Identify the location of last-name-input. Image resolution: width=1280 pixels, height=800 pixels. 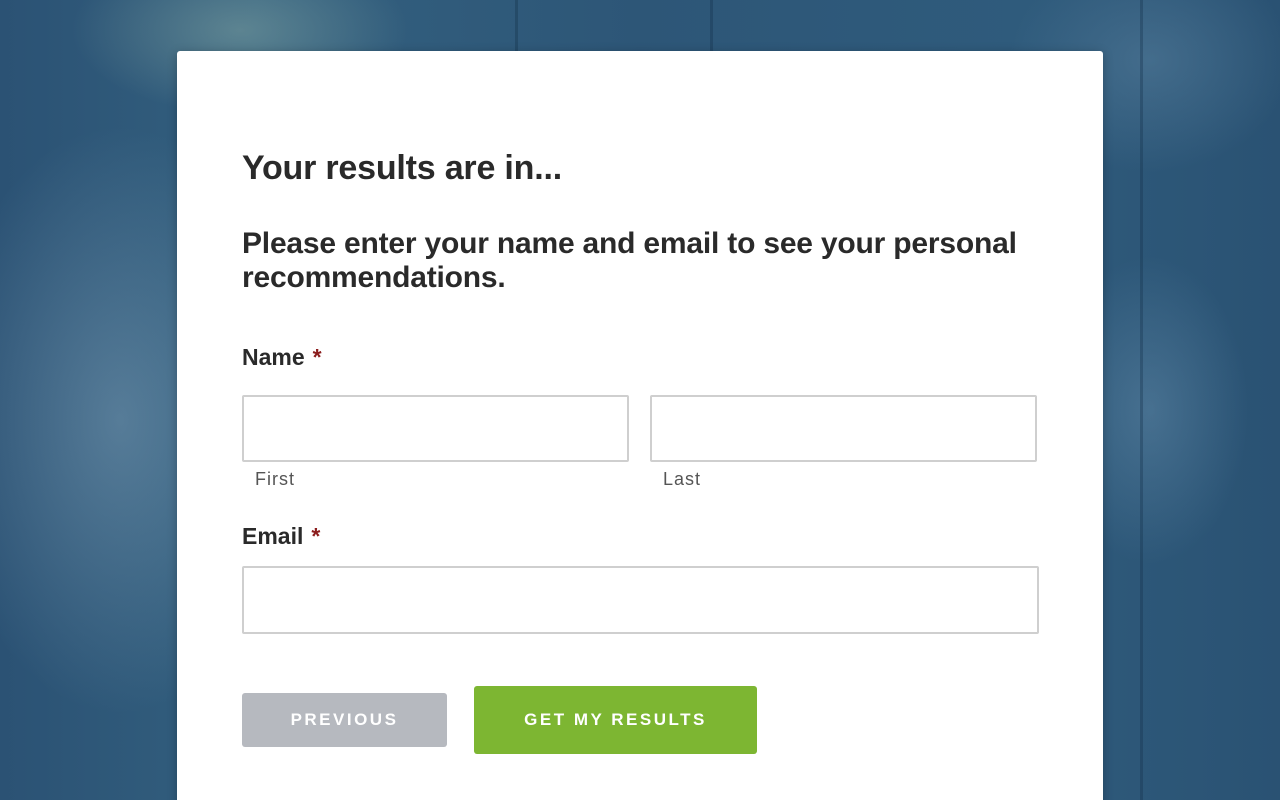
(843, 428).